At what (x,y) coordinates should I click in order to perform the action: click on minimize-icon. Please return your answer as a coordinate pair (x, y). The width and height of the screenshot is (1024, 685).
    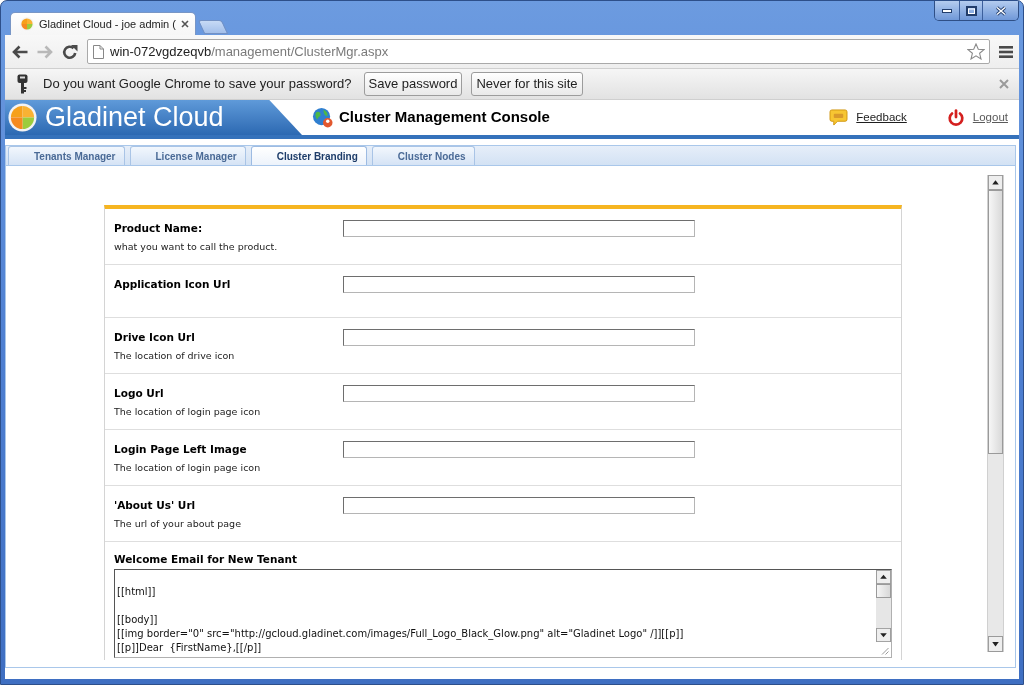
    Looking at the image, I should click on (947, 10).